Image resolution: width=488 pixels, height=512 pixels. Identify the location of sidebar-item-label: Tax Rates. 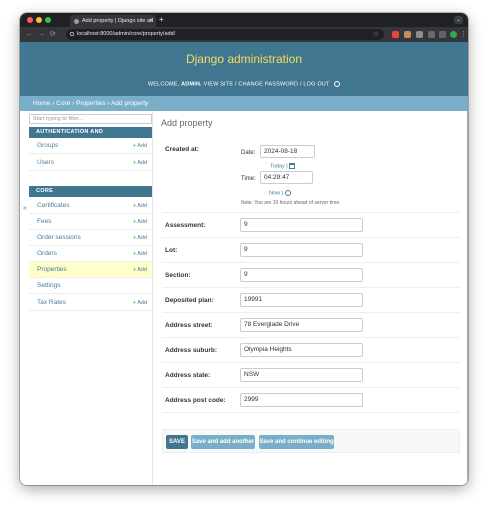
(51, 302).